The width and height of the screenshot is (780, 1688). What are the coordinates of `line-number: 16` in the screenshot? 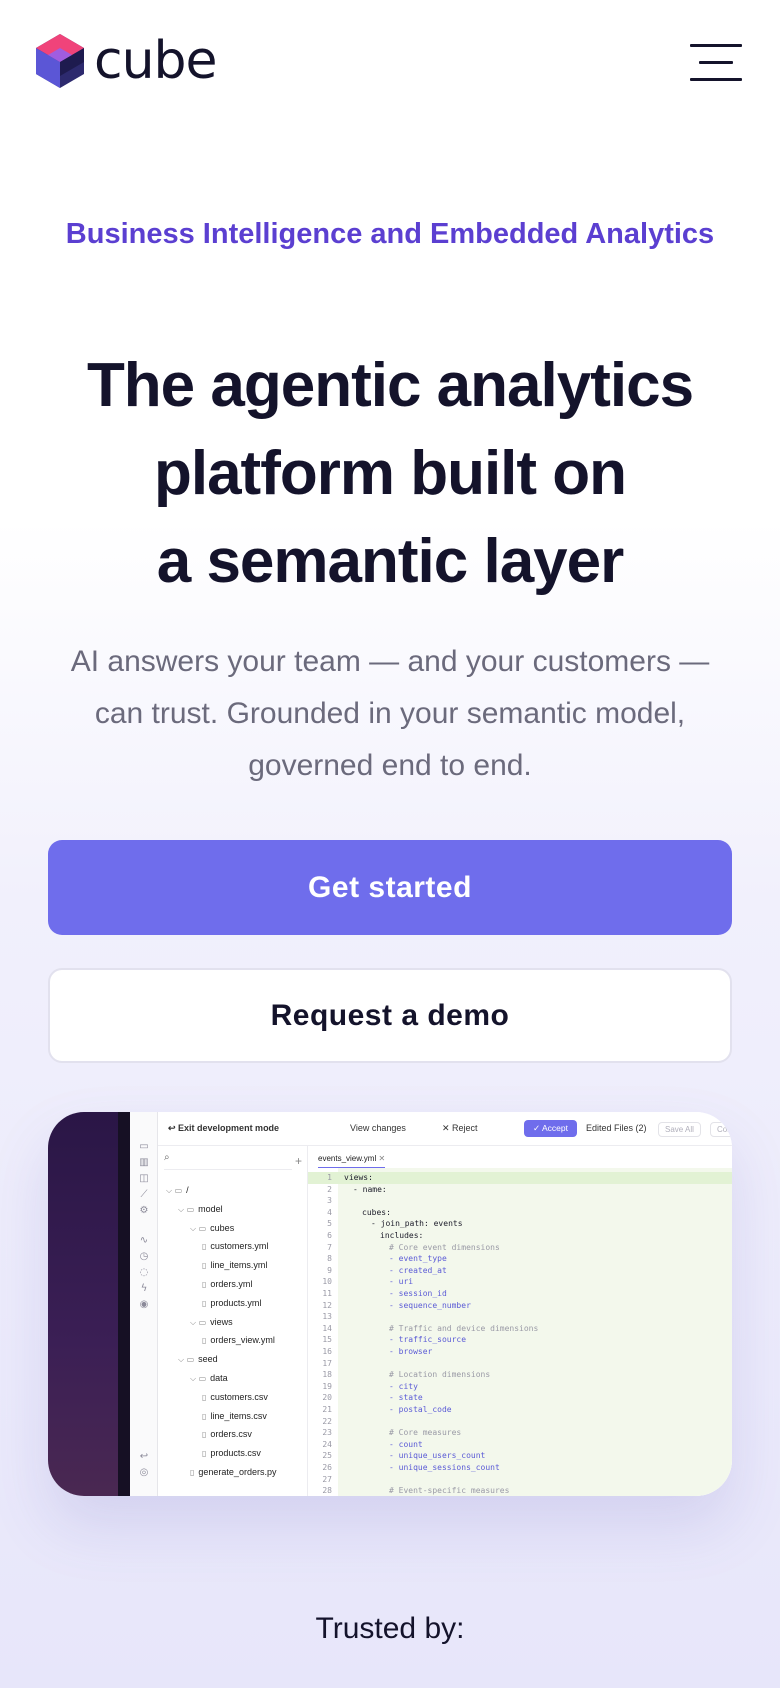 It's located at (327, 1351).